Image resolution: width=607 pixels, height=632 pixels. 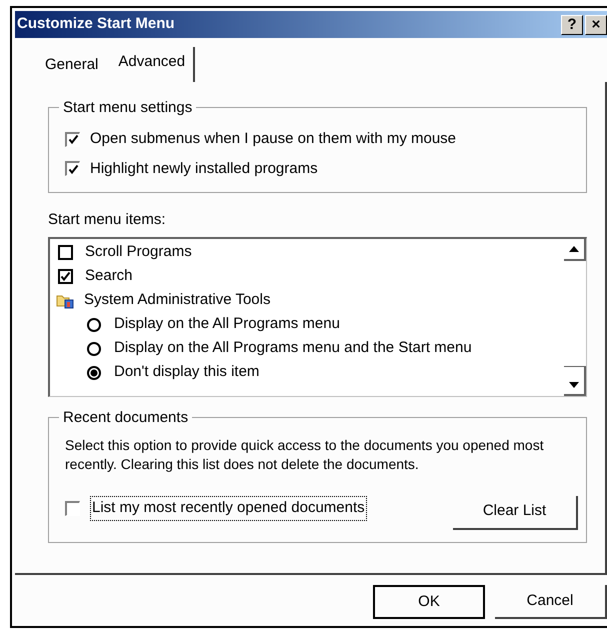 What do you see at coordinates (273, 139) in the screenshot?
I see `checkbox-label: Open submenus when I pause on them with my mouse` at bounding box center [273, 139].